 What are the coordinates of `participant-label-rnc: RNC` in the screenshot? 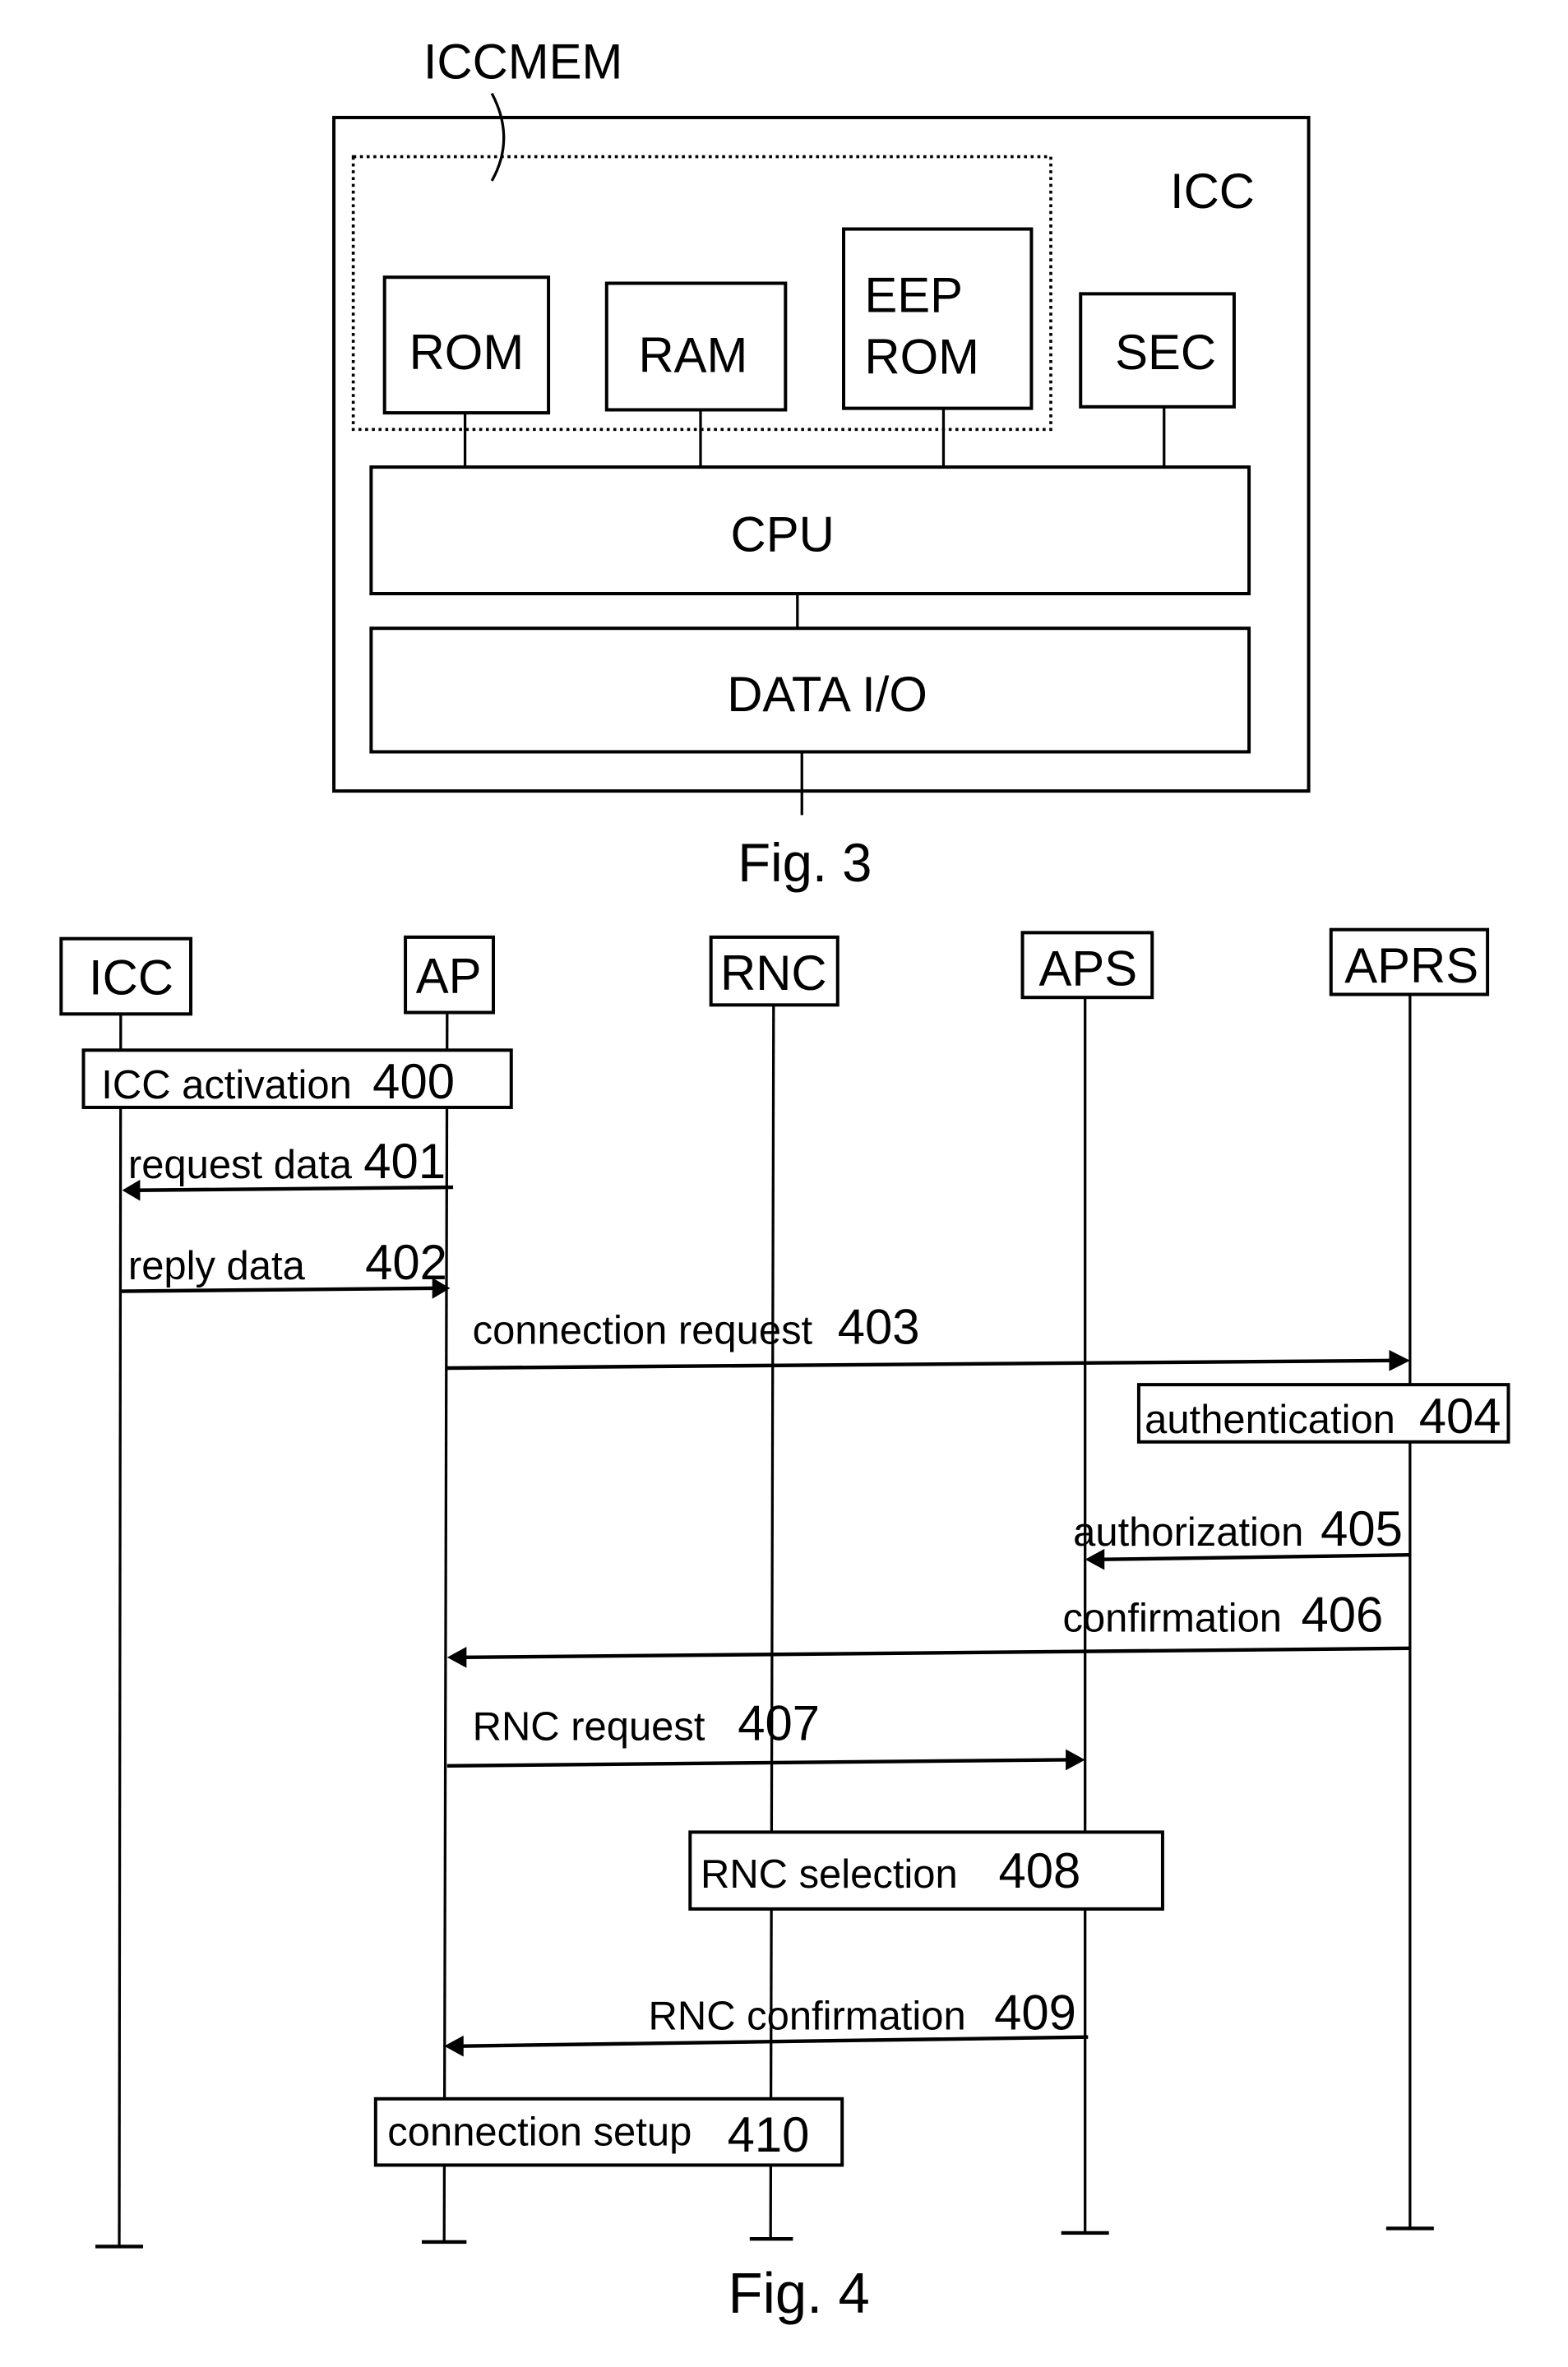 It's located at (773, 973).